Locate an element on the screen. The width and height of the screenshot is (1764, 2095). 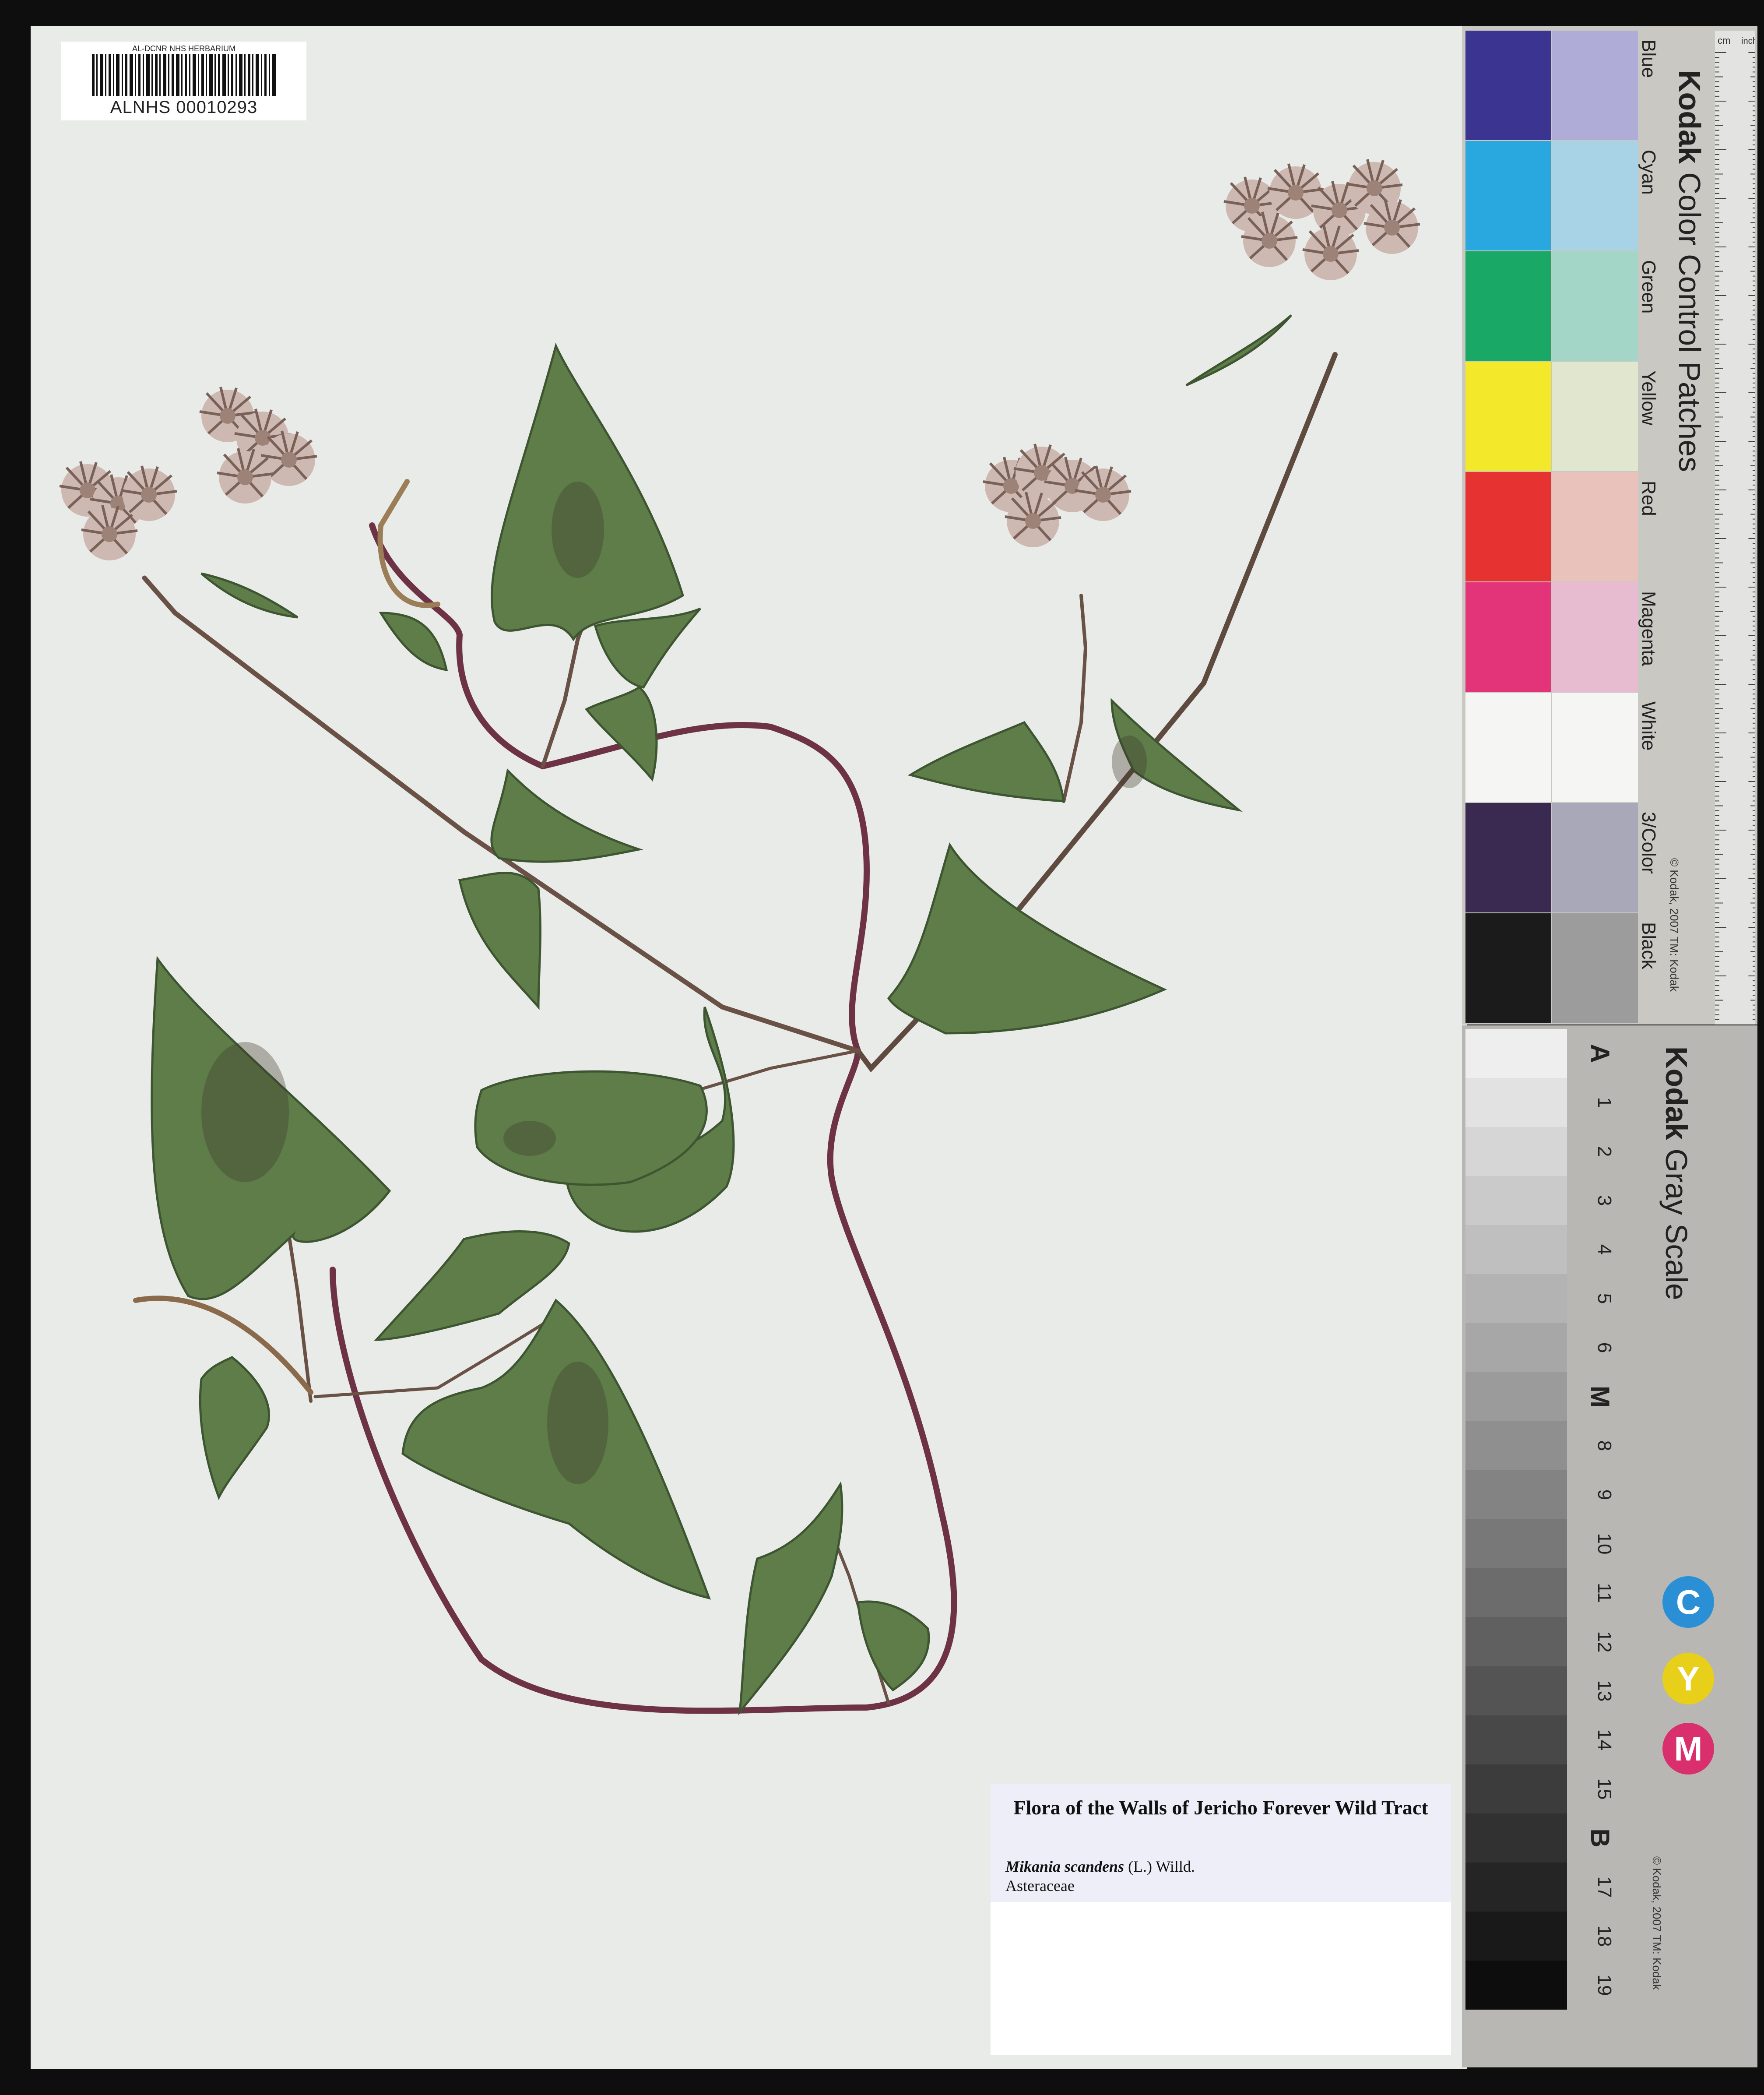
color-card-title: Kodak Color Control Patches is located at coordinates (1690, 271).